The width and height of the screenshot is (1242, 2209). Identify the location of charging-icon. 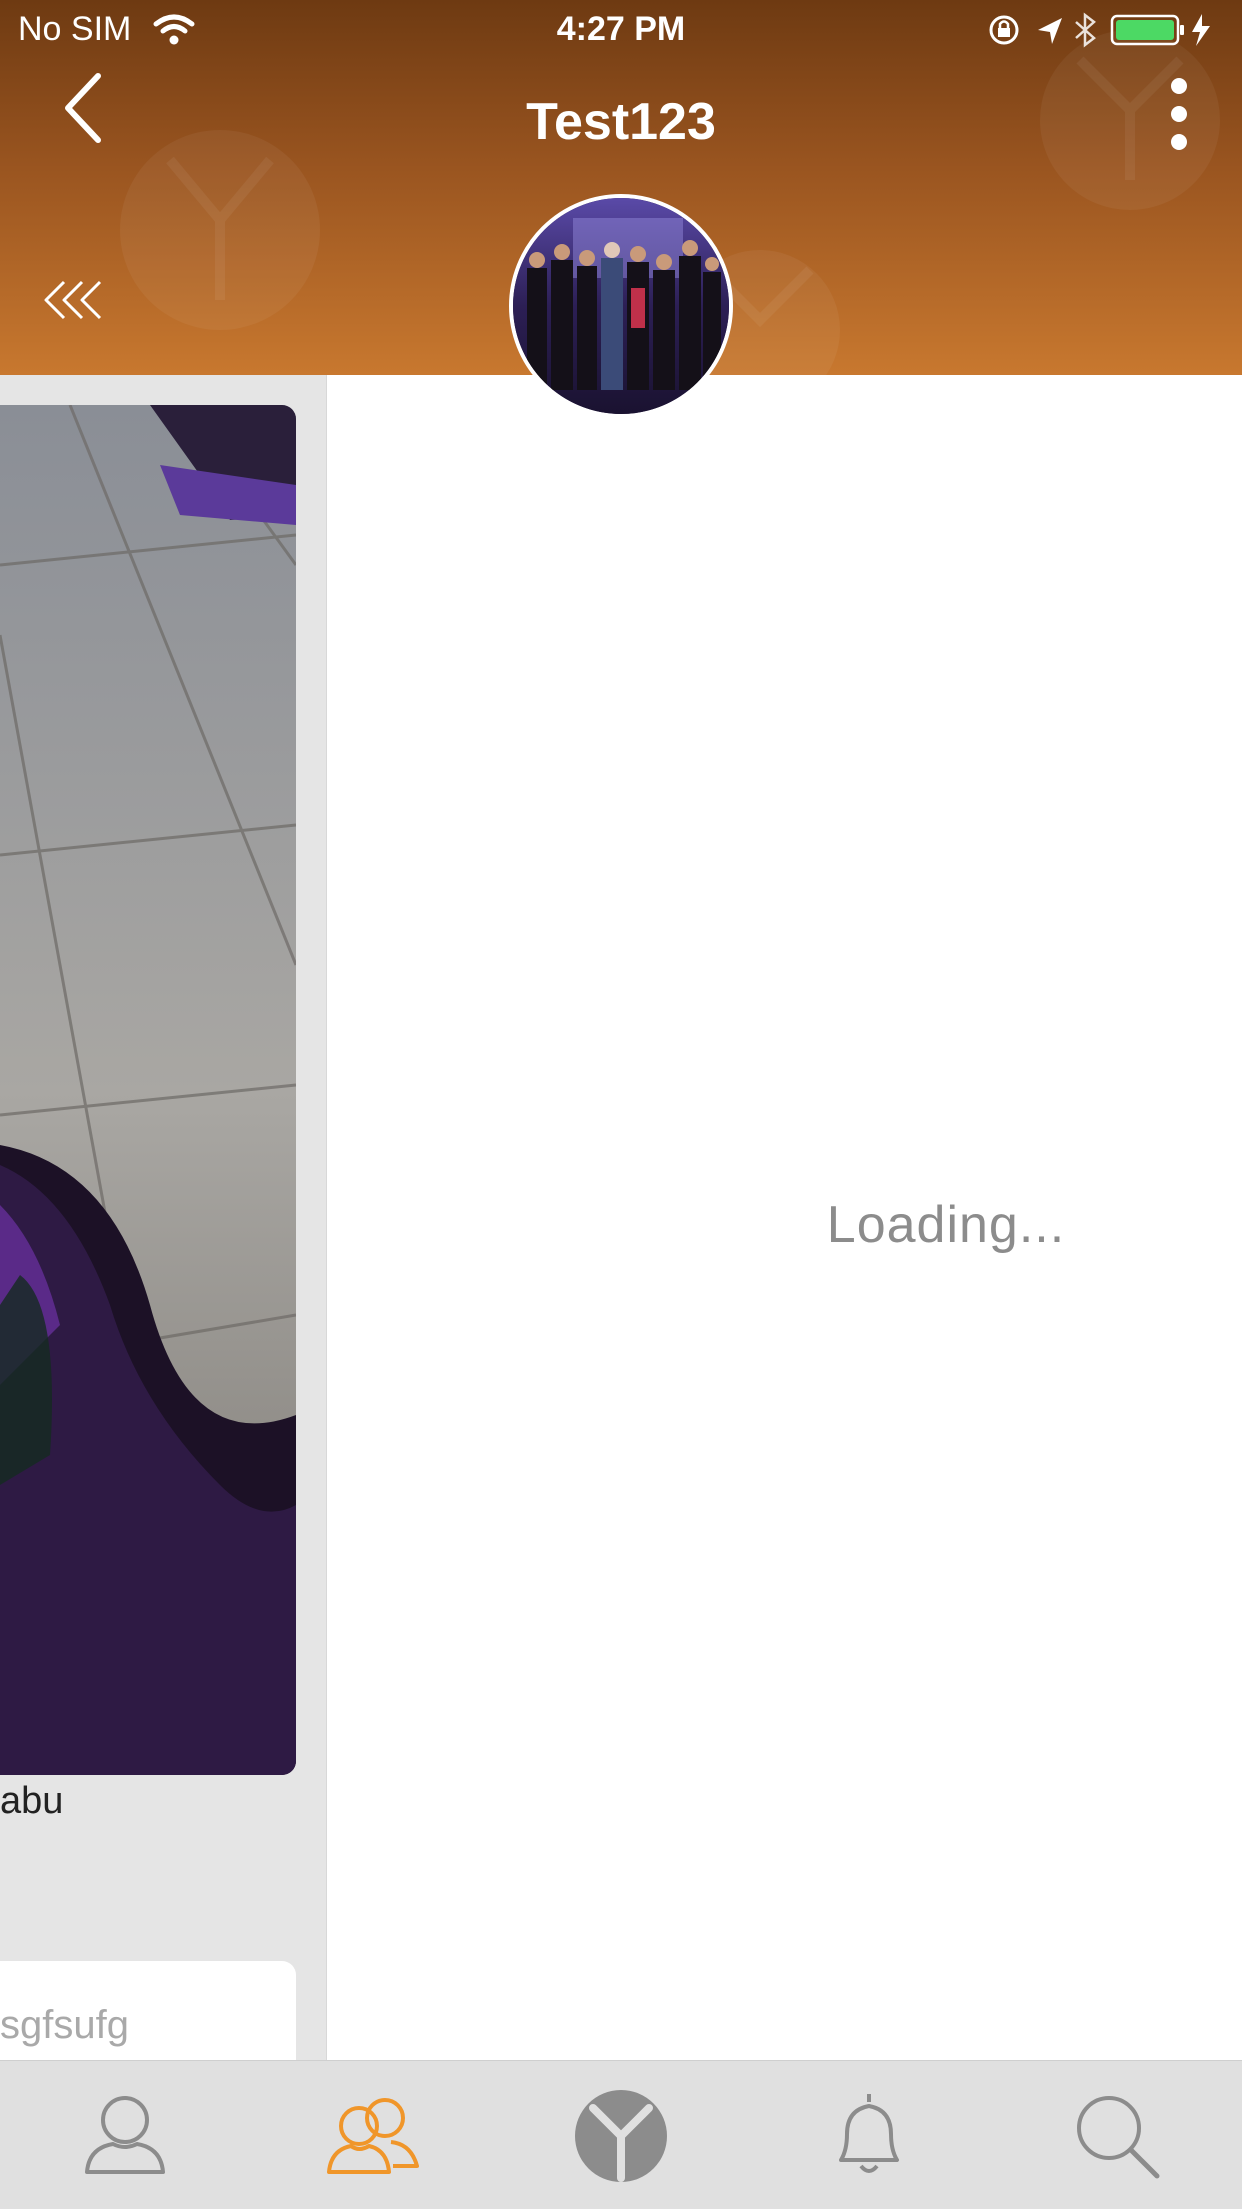
(1201, 30).